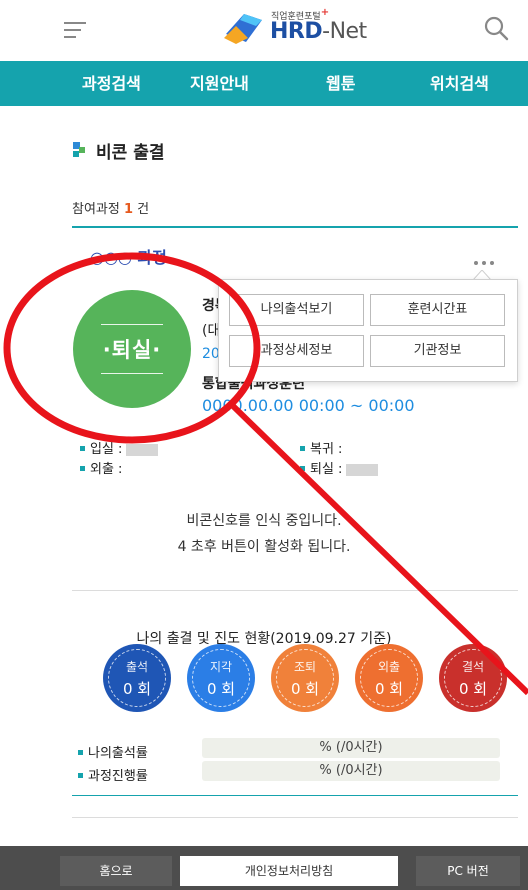 This screenshot has height=890, width=528. I want to click on nav-course-search: 과정검색, so click(111, 83).